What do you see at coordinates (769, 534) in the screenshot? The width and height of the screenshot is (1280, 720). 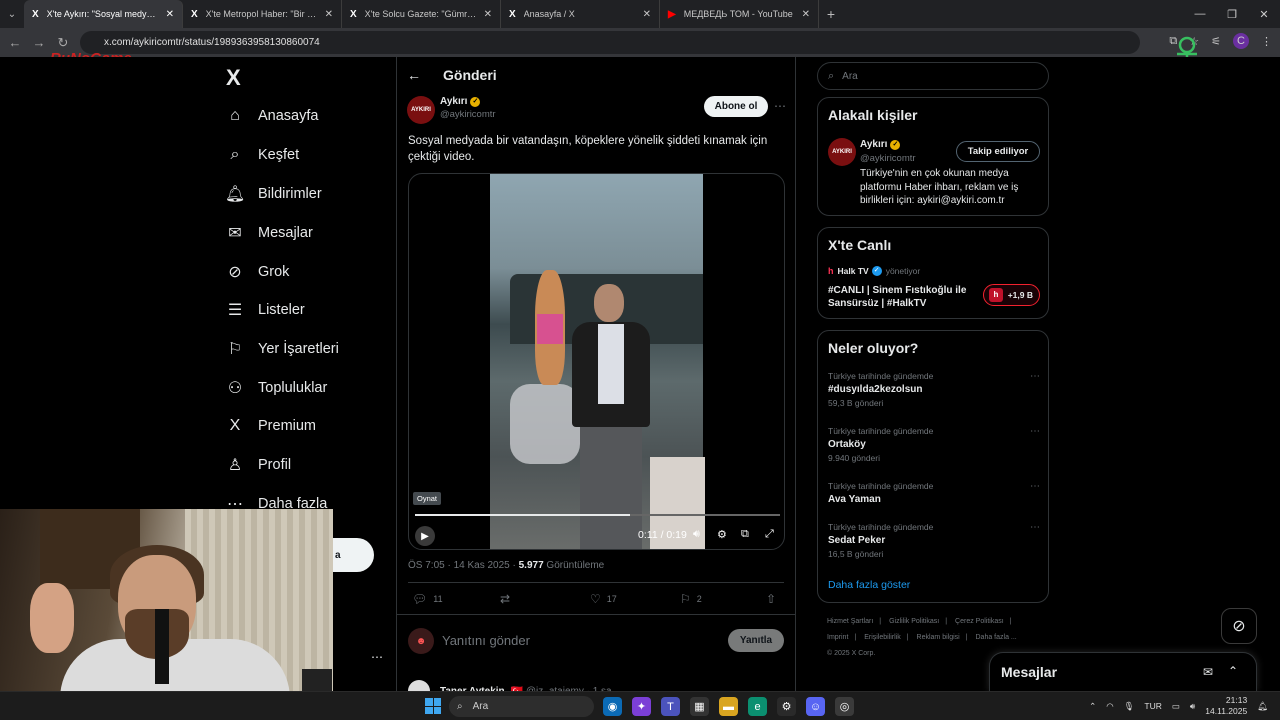 I see `fullscreen-icon: ⤢` at bounding box center [769, 534].